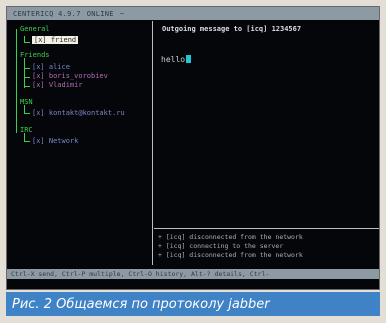  I want to click on message-input-text: hello, so click(173, 59).